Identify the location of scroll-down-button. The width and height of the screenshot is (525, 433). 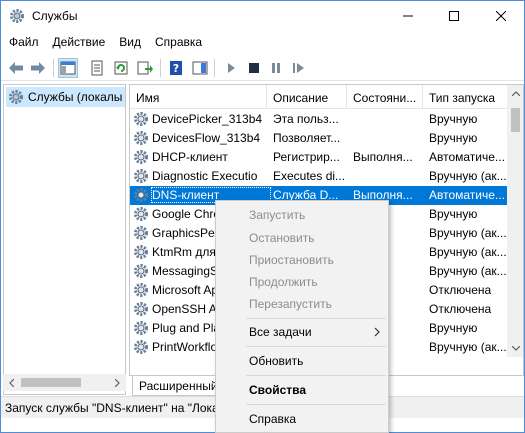
(515, 348).